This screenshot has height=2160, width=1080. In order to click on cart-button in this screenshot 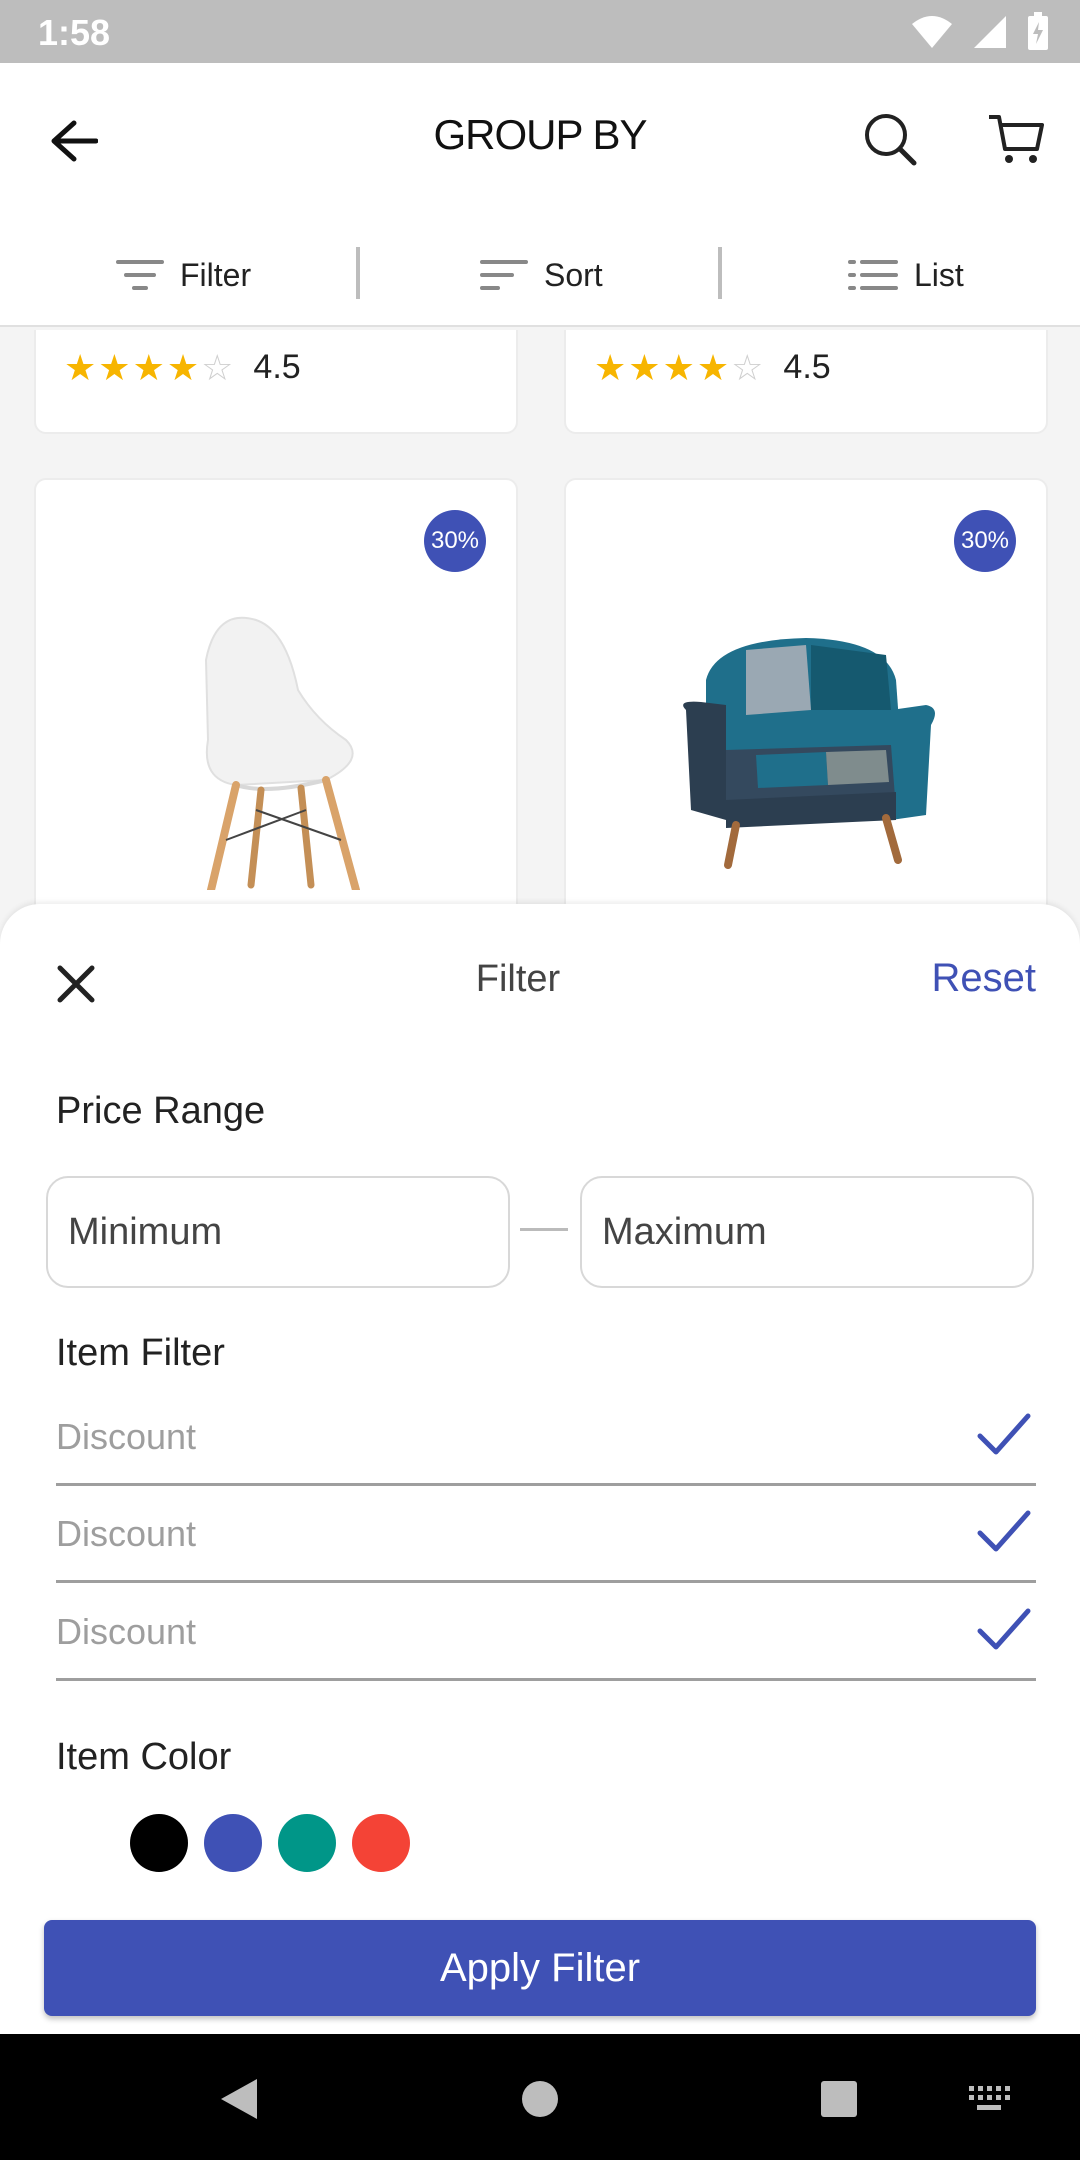, I will do `click(1016, 139)`.